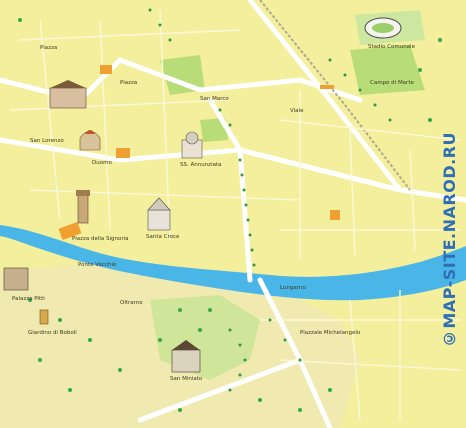  What do you see at coordinates (131, 303) in the screenshot?
I see `label-oltrarno: Oltrarno` at bounding box center [131, 303].